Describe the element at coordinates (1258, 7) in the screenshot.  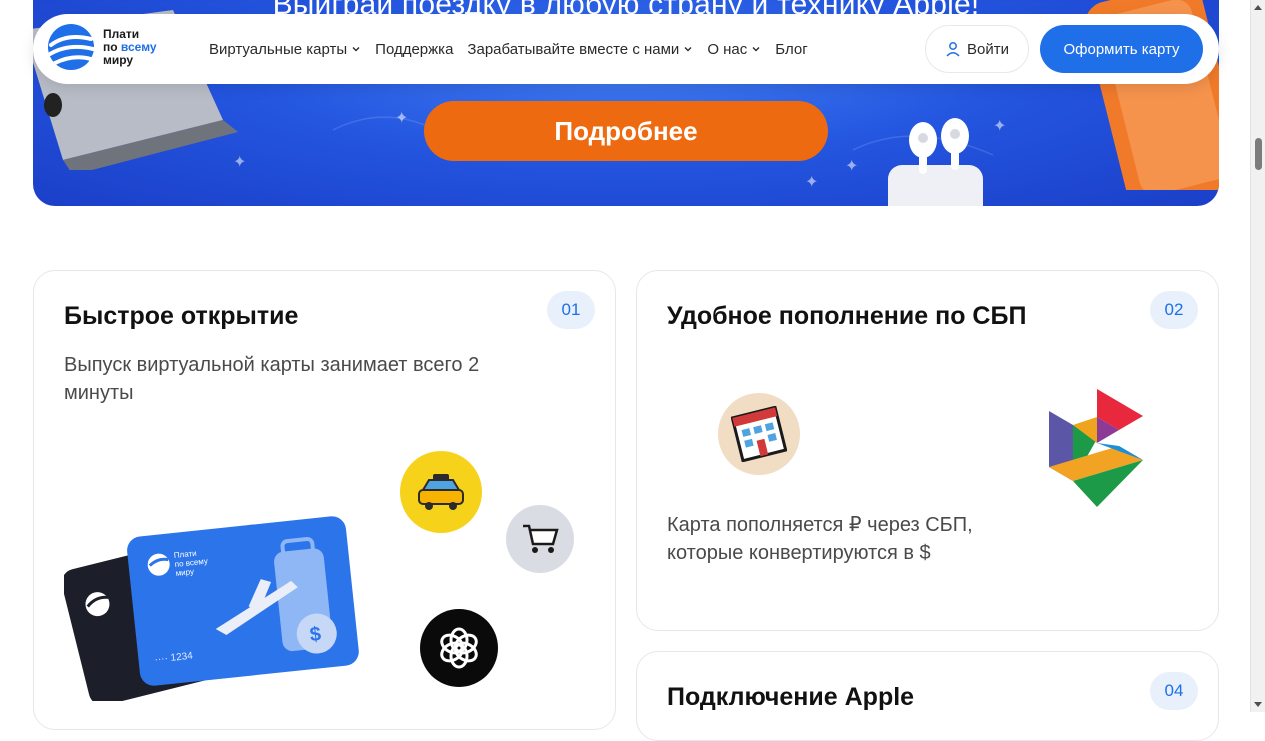
I see `scroll-up-arrow-icon` at that location.